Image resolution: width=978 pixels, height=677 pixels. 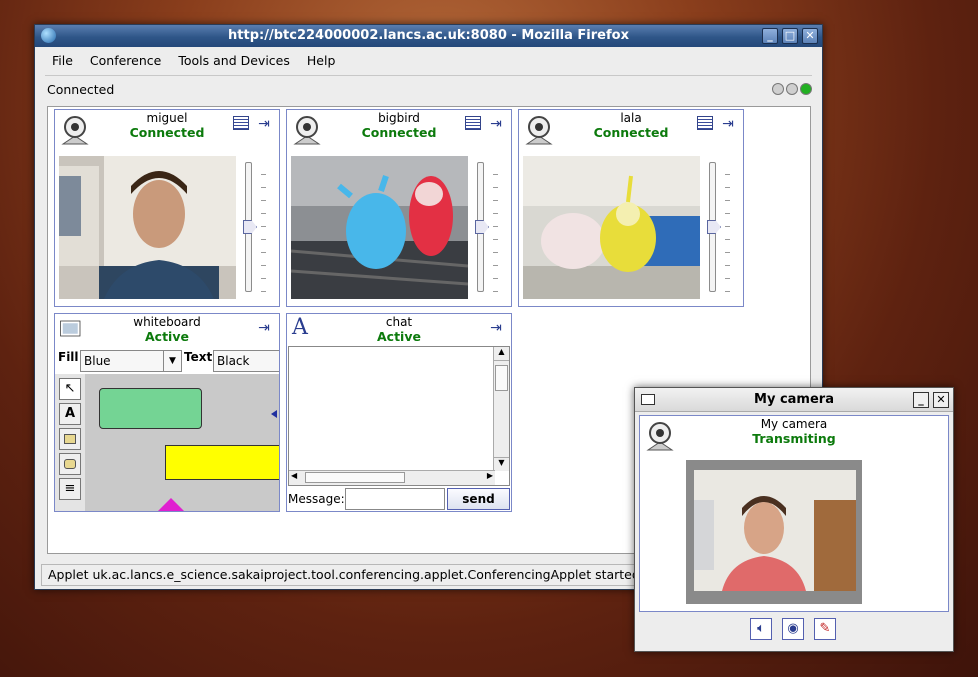 I want to click on lines-tool-icon: ≡, so click(x=70, y=489).